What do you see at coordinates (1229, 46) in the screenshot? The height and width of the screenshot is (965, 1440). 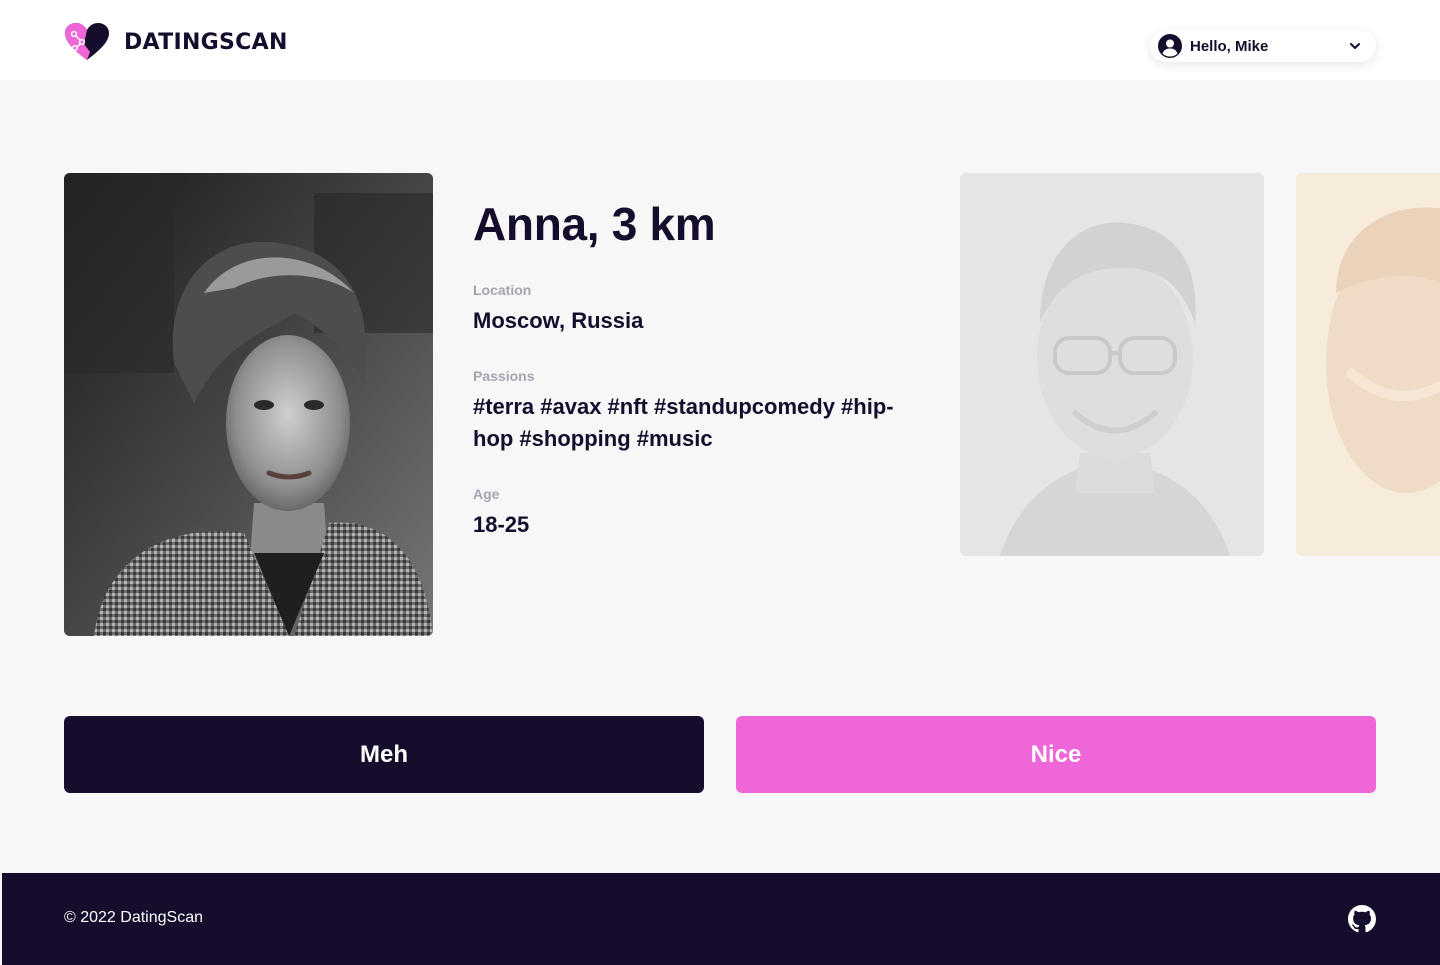 I see `user-greeting: Hello, Mike` at bounding box center [1229, 46].